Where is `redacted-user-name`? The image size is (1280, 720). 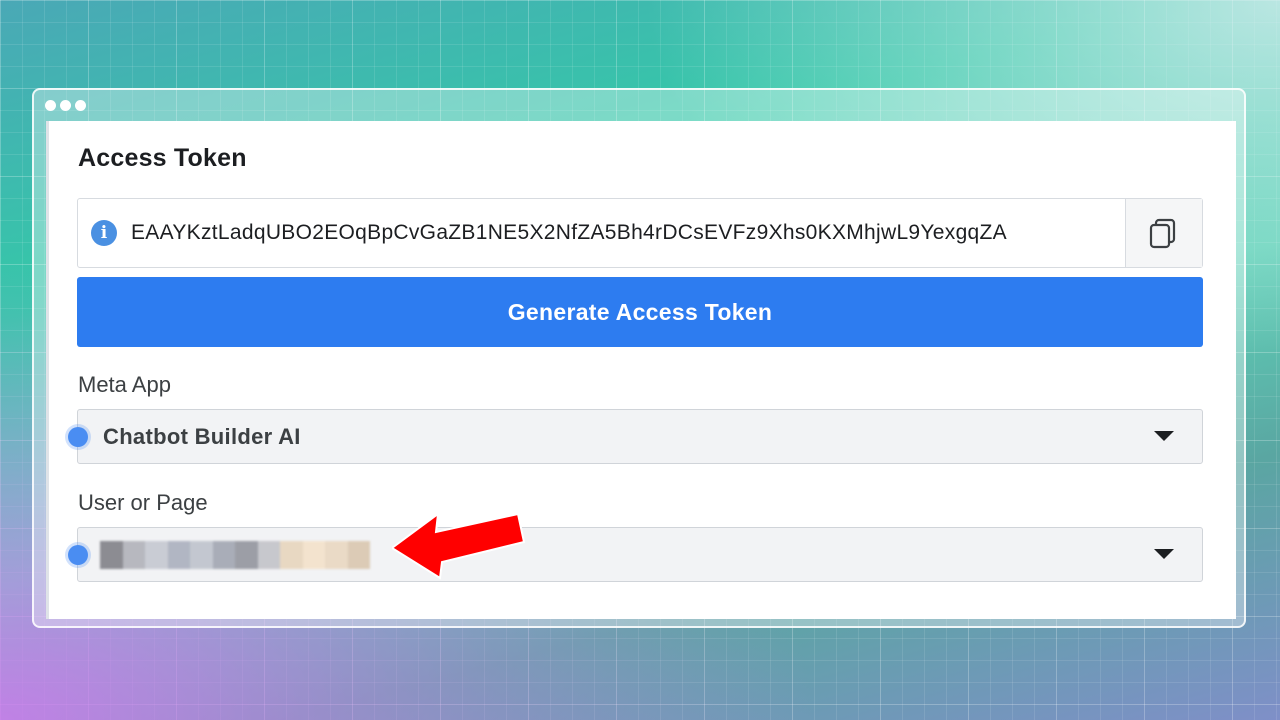 redacted-user-name is located at coordinates (235, 554).